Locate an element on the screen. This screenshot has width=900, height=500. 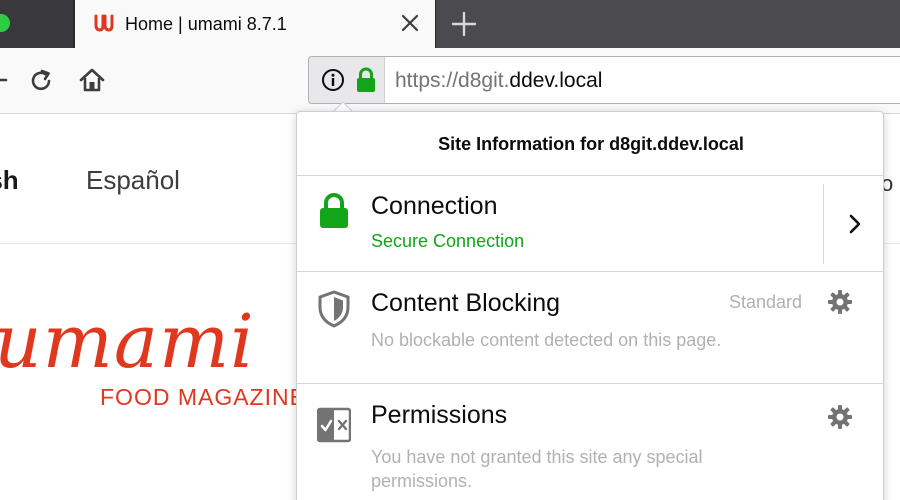
permissions-description-line2: permissions. is located at coordinates (422, 481).